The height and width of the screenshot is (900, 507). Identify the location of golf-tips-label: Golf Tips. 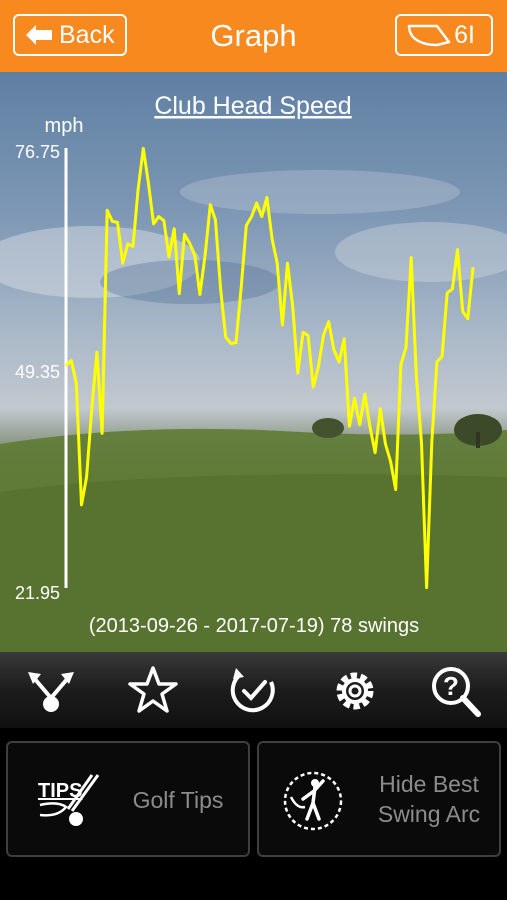
(178, 800).